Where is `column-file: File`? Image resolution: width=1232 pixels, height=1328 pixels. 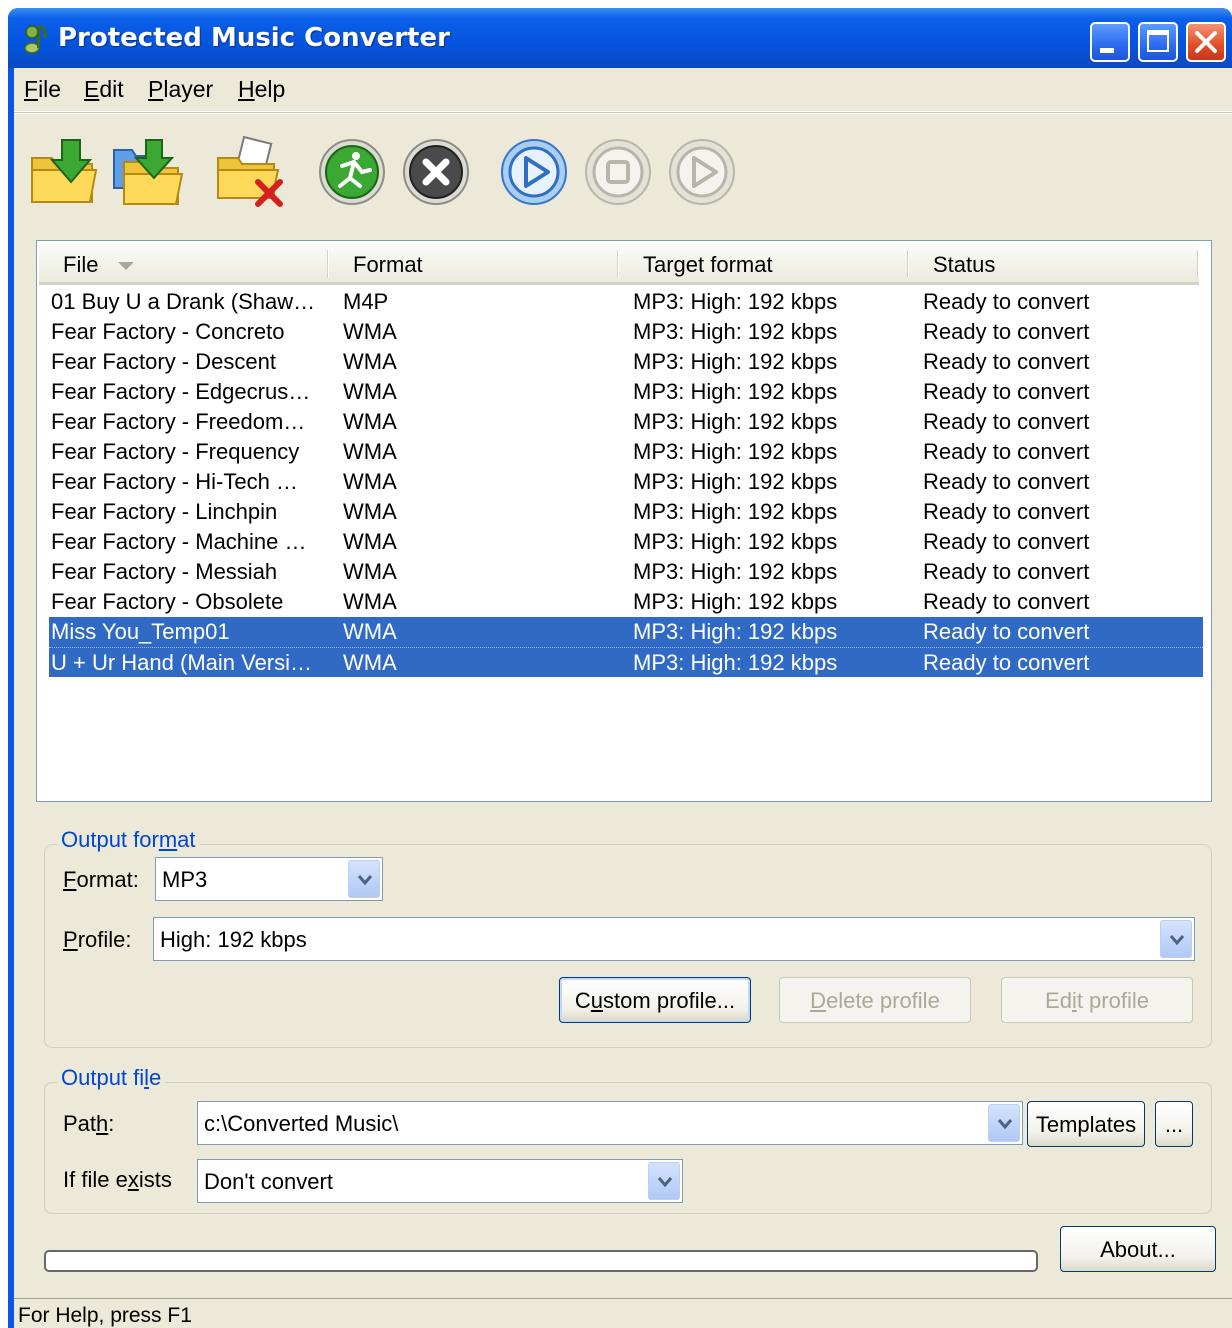 column-file: File is located at coordinates (184, 263).